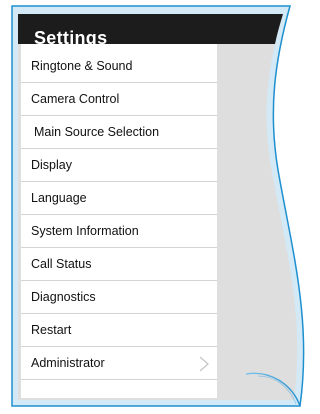 This screenshot has width=320, height=414. I want to click on menu-item-label: System Information, so click(85, 231).